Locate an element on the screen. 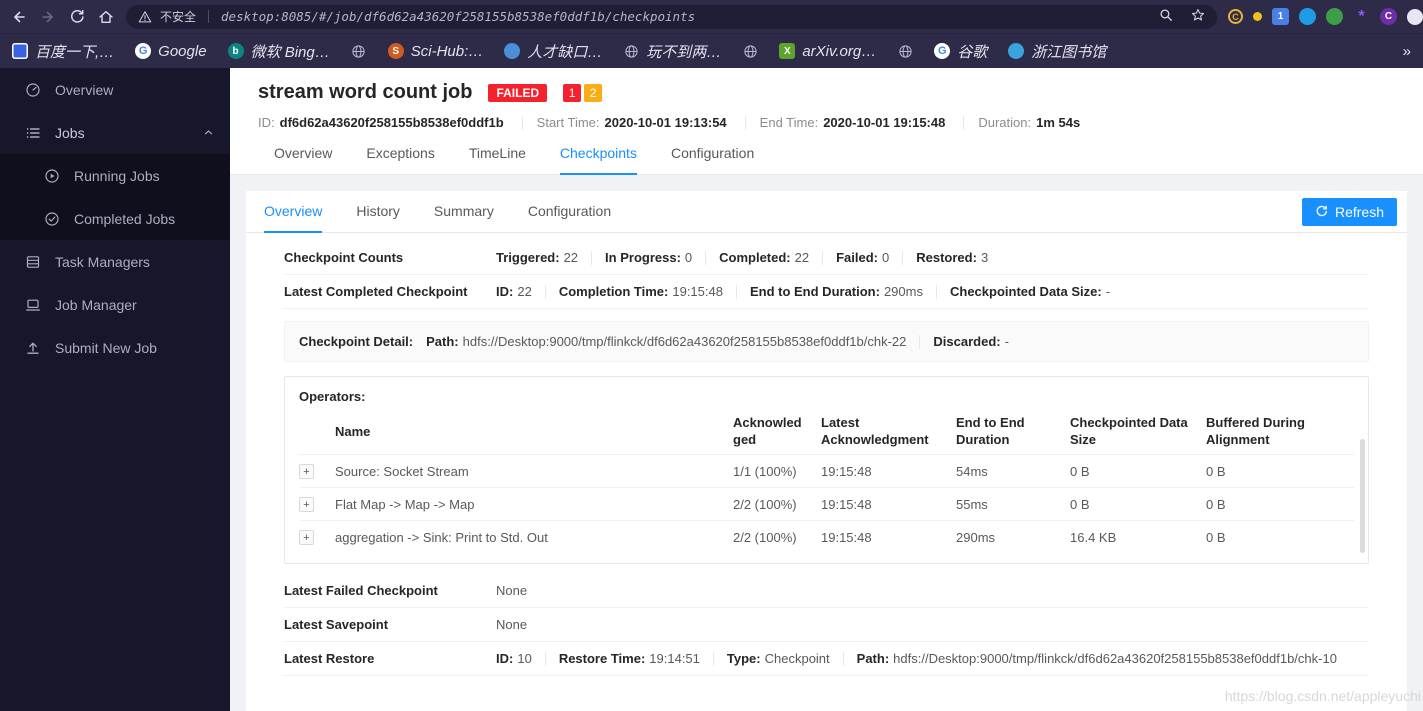 Image resolution: width=1423 pixels, height=711 pixels. pin-icon is located at coordinates (512, 51).